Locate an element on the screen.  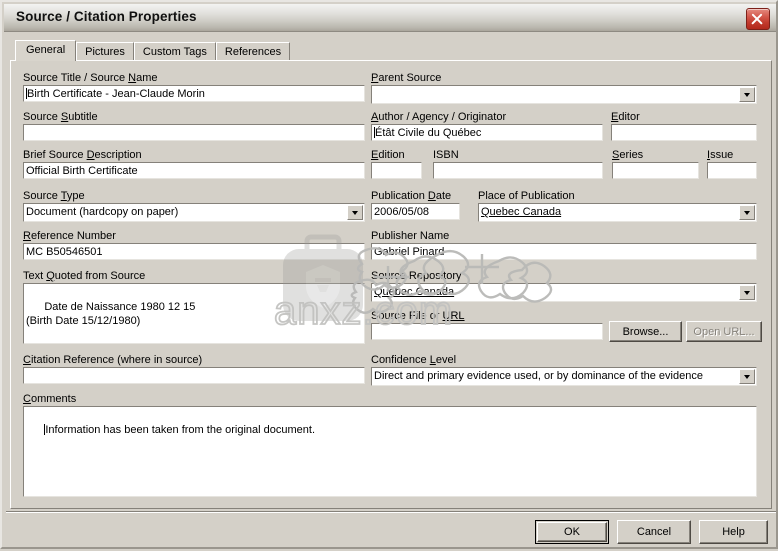
source-repository-label: Source Repository is located at coordinates (416, 276).